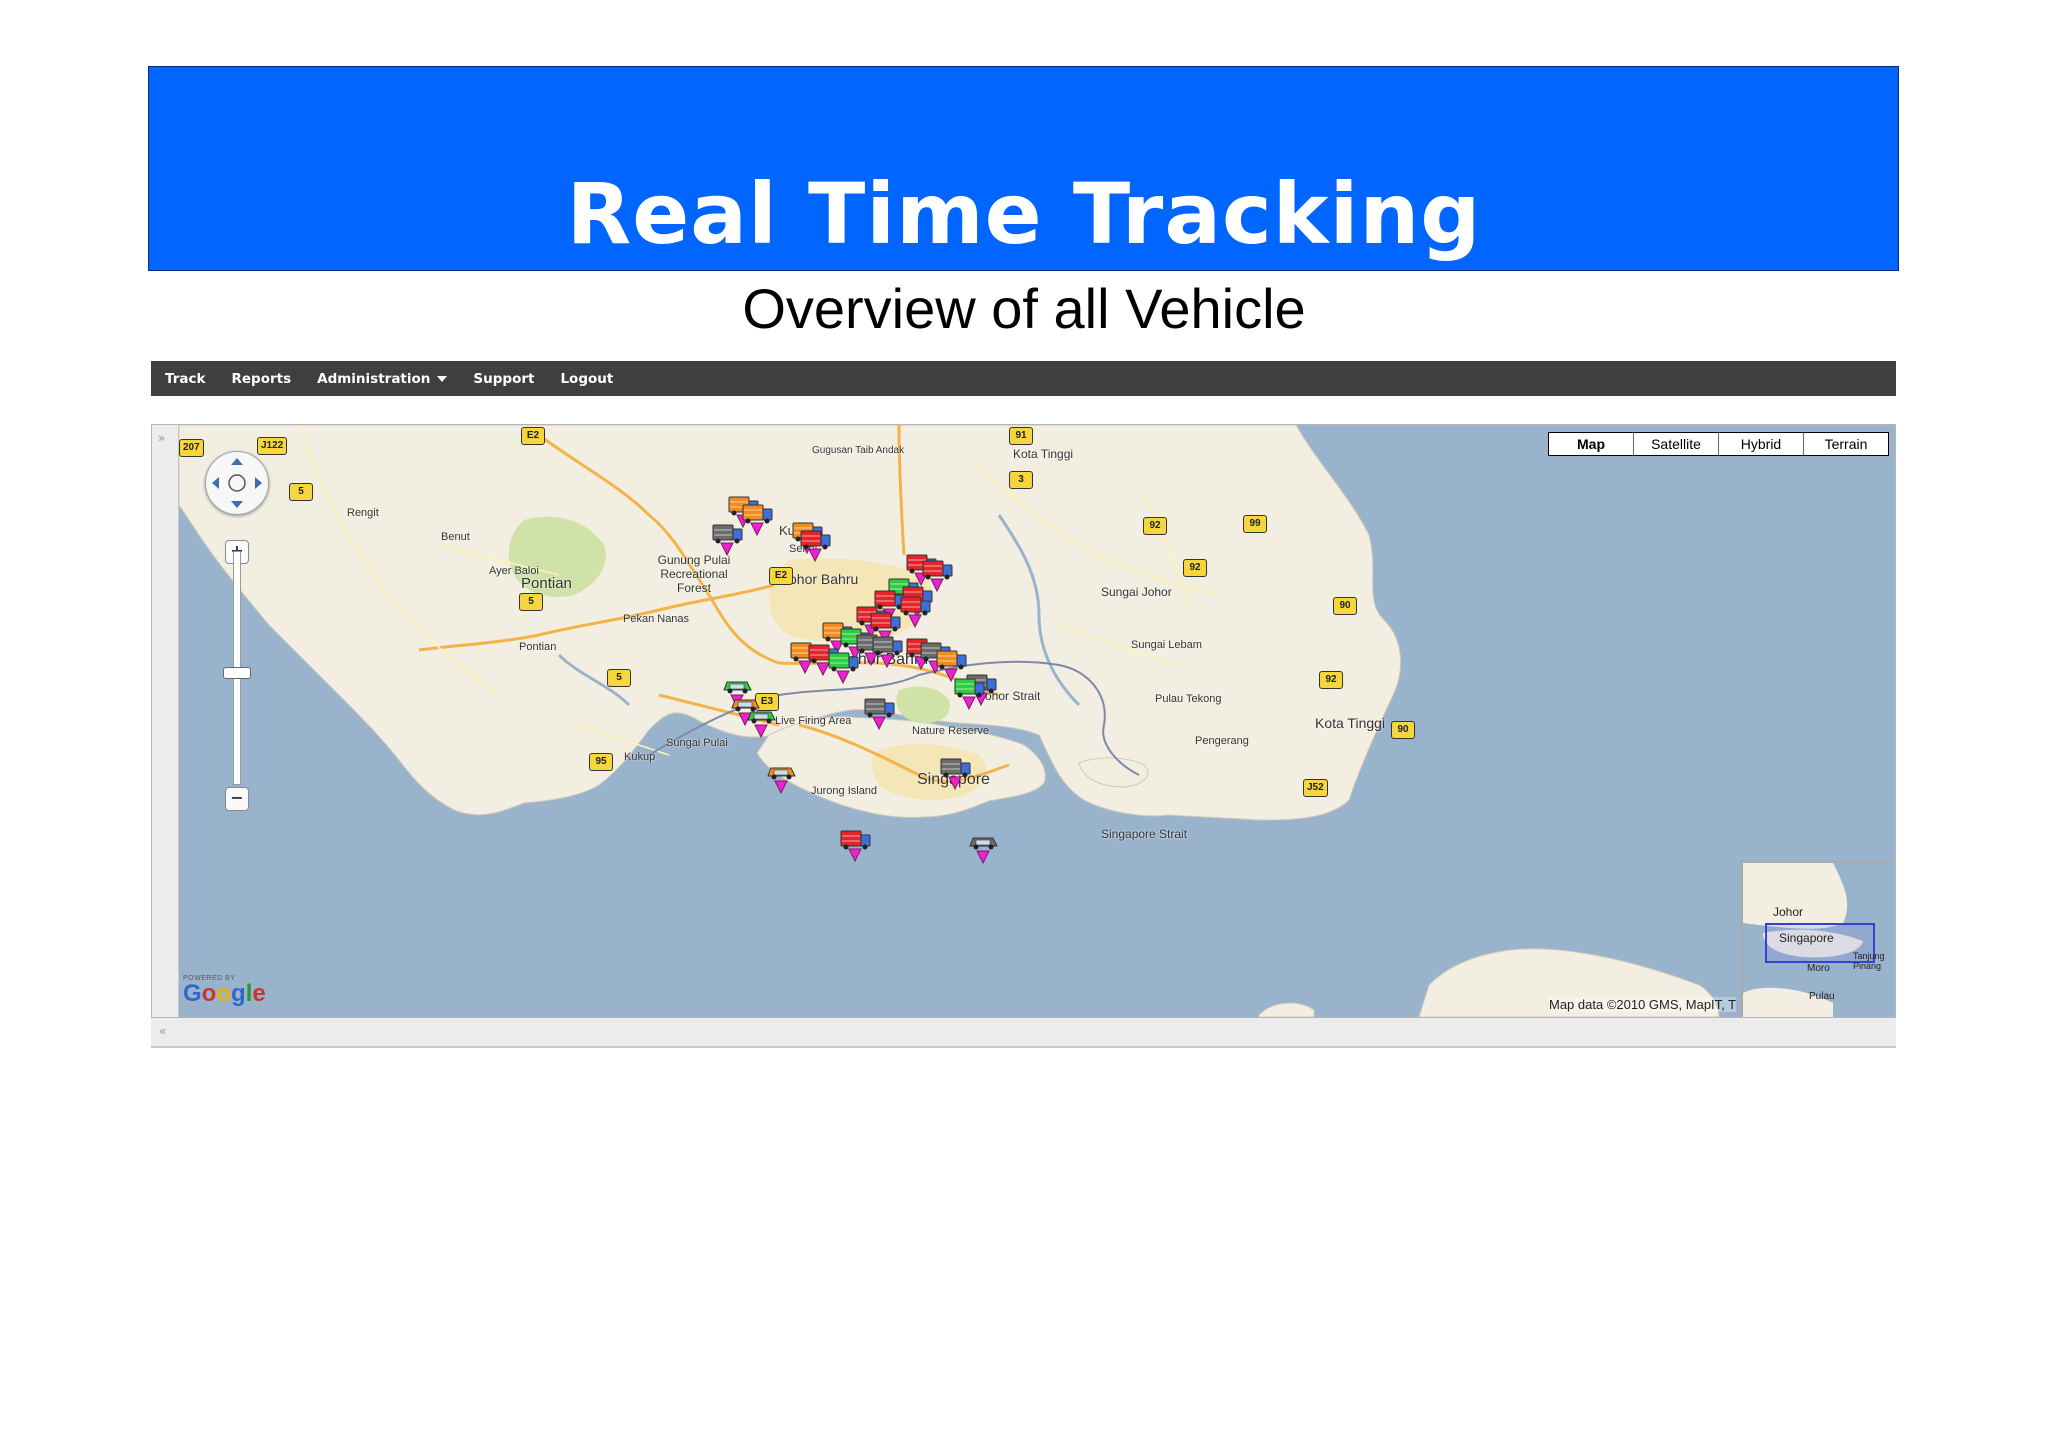 This screenshot has height=1447, width=2048. I want to click on nav-administration: Administration, so click(382, 379).